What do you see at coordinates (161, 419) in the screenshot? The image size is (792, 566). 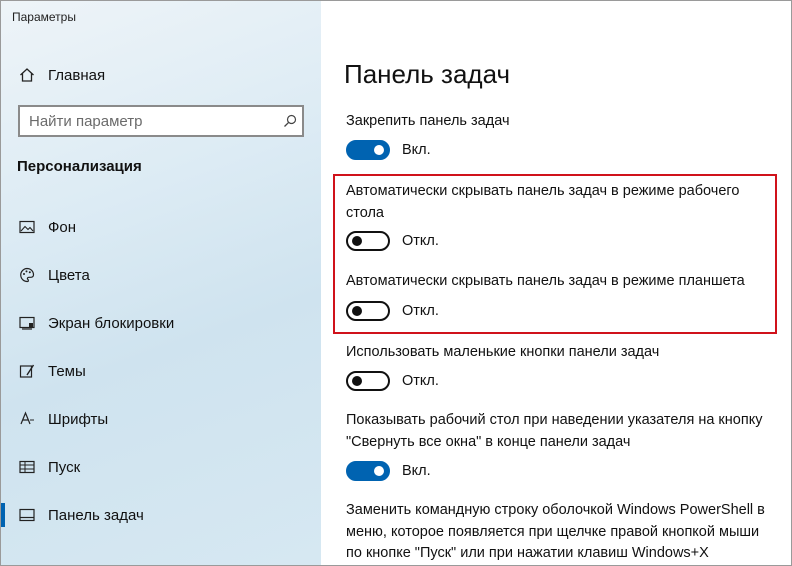 I see `sidebar-item-fonts: Шрифты` at bounding box center [161, 419].